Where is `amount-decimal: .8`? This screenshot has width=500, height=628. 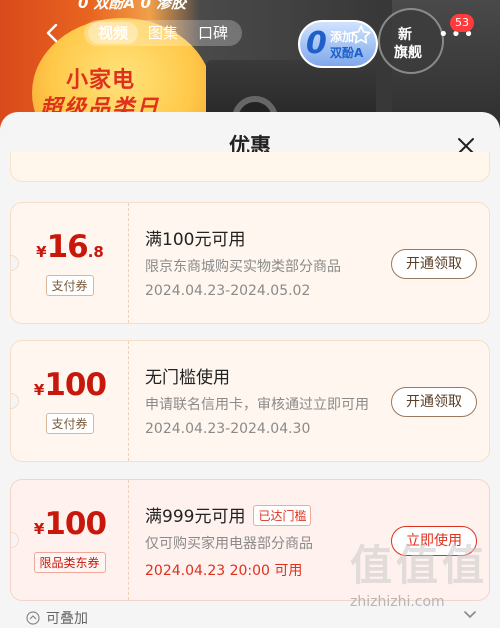
amount-decimal: .8 is located at coordinates (95, 252).